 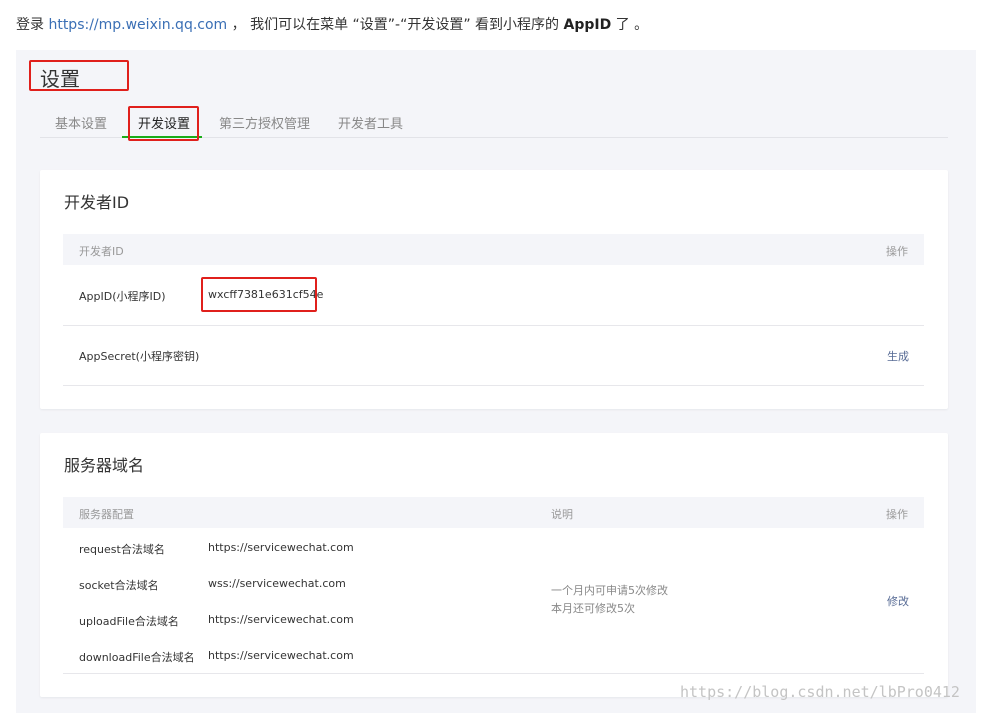 What do you see at coordinates (32, 25) in the screenshot?
I see `intro-prefix: 登录` at bounding box center [32, 25].